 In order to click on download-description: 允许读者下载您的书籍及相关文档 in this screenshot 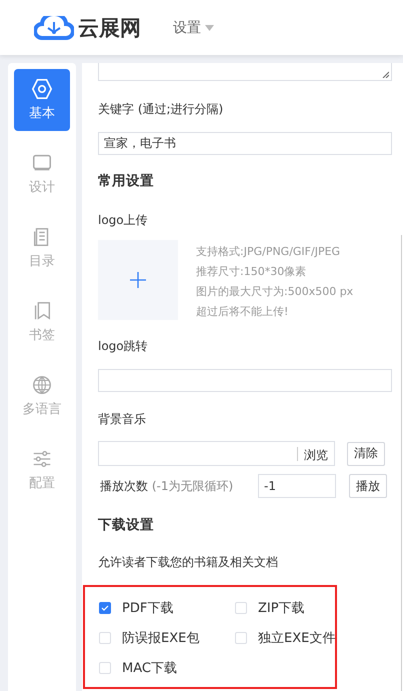, I will do `click(188, 562)`.